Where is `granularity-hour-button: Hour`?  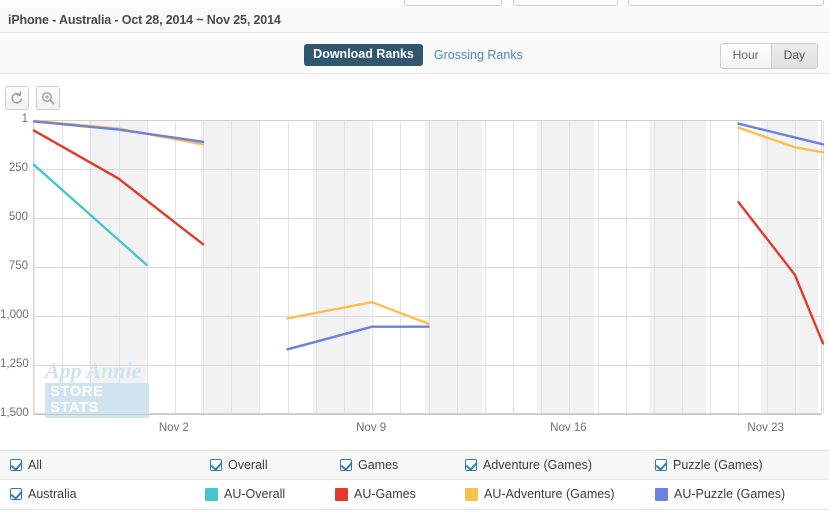
granularity-hour-button: Hour is located at coordinates (745, 56).